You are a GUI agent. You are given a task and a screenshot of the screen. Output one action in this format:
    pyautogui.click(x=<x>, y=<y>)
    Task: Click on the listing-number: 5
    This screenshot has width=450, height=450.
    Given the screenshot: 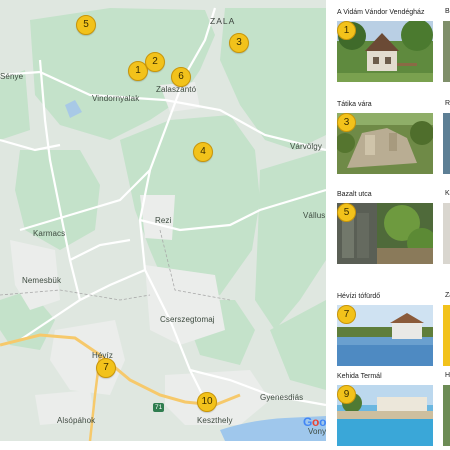 What is the action you would take?
    pyautogui.click(x=346, y=212)
    